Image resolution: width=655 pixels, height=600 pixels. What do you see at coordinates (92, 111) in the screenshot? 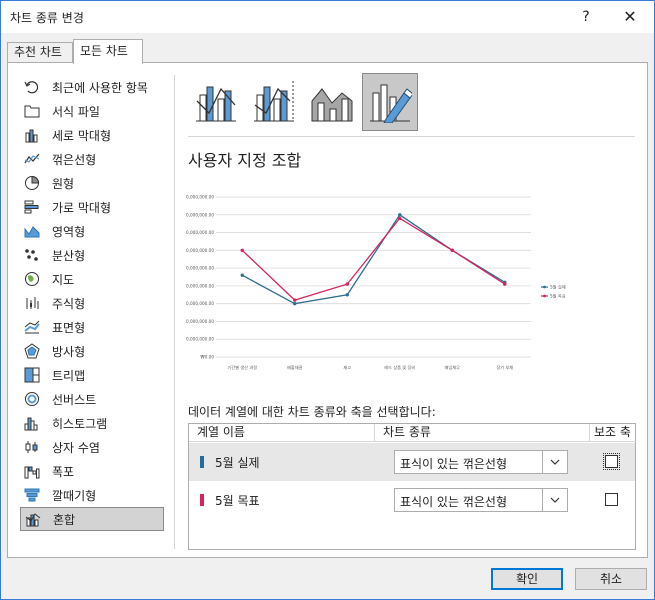
I see `sidebar-item-templates: 서식 파일` at bounding box center [92, 111].